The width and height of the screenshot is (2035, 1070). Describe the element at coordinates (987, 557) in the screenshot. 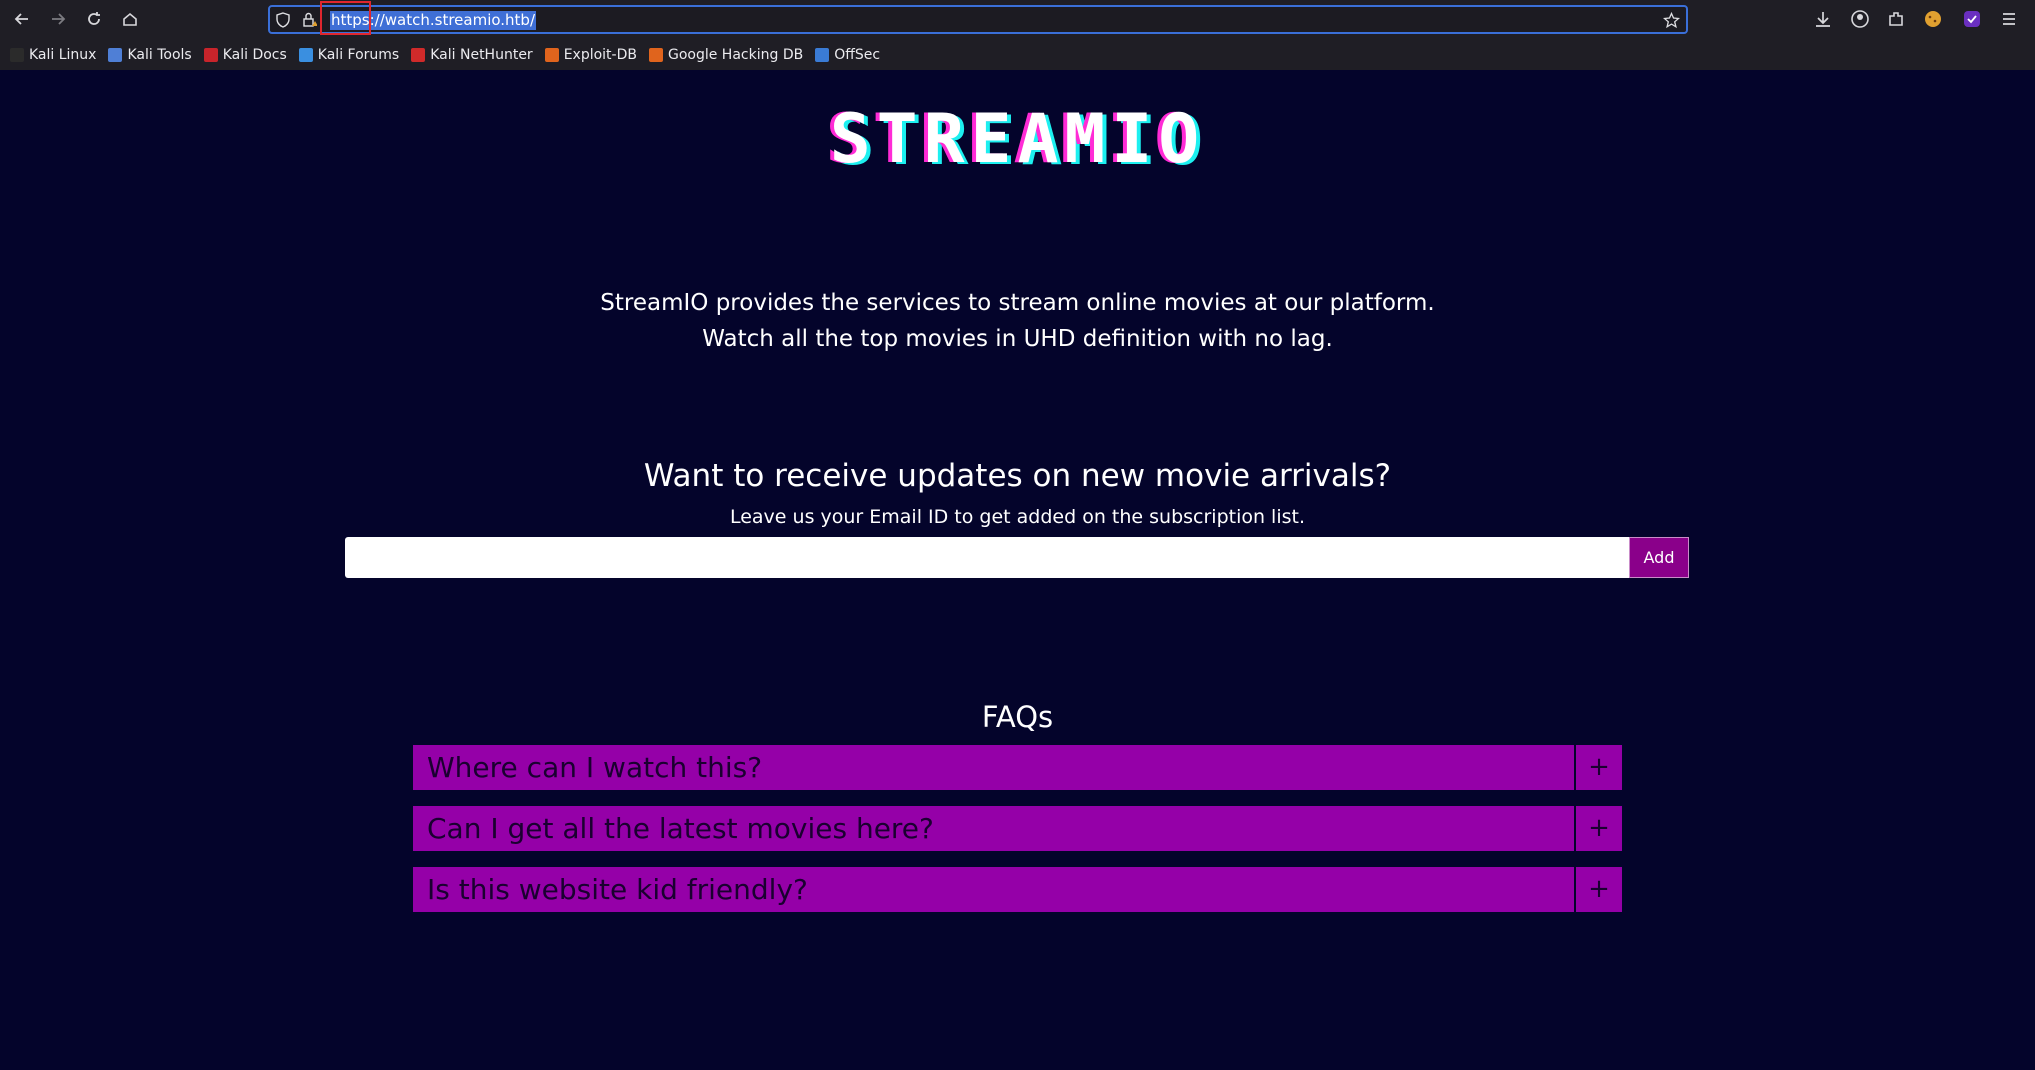

I see `email-input` at that location.